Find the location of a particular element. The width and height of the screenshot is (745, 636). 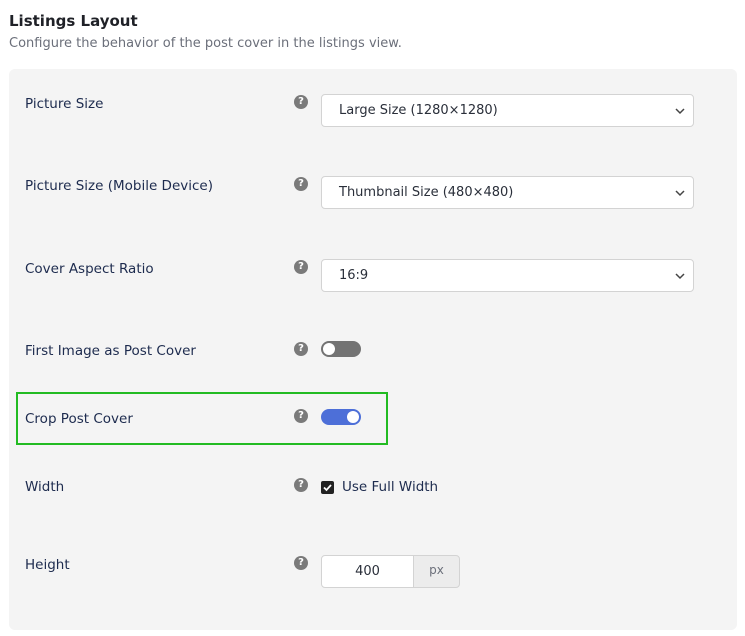

cover-aspect-ratio-value: 16:9 is located at coordinates (354, 275).